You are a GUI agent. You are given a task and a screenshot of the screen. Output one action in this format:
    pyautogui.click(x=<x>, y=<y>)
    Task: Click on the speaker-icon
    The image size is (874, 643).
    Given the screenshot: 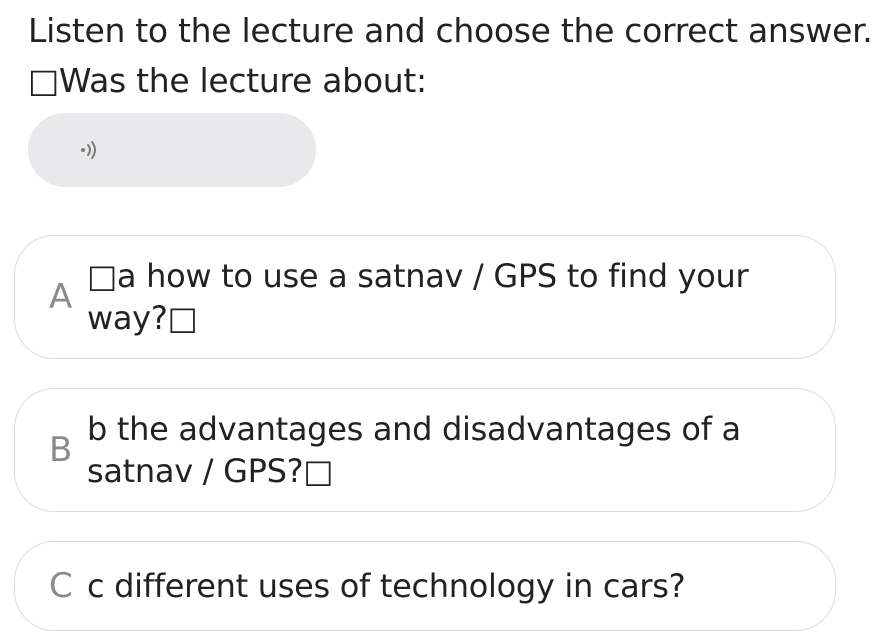 What is the action you would take?
    pyautogui.click(x=88, y=150)
    